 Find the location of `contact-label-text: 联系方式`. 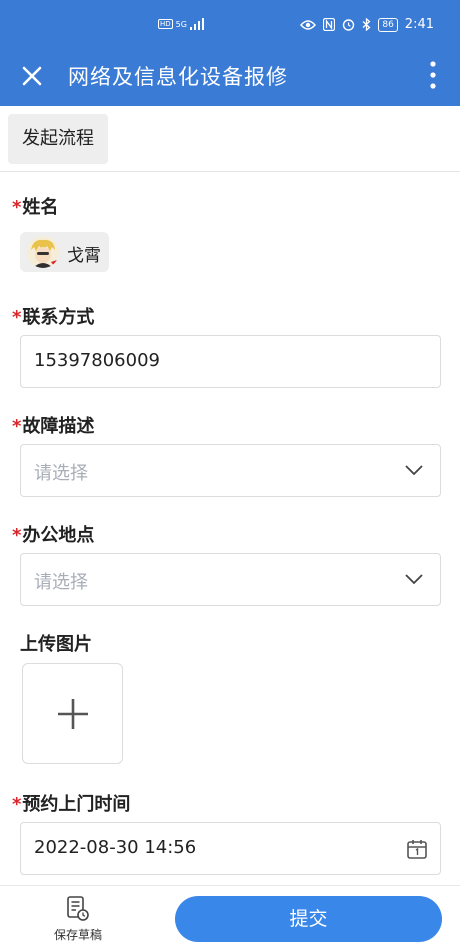

contact-label-text: 联系方式 is located at coordinates (58, 317).